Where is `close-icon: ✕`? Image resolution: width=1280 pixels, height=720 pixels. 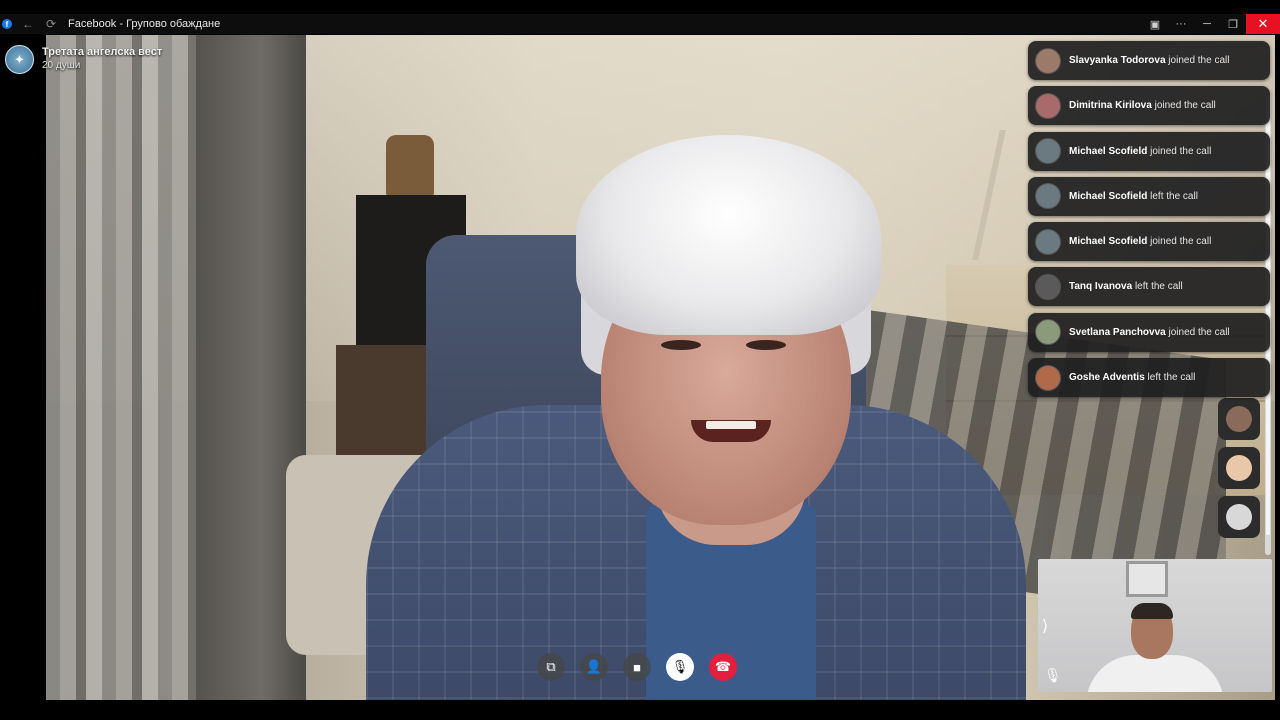
close-icon: ✕ is located at coordinates (1263, 24).